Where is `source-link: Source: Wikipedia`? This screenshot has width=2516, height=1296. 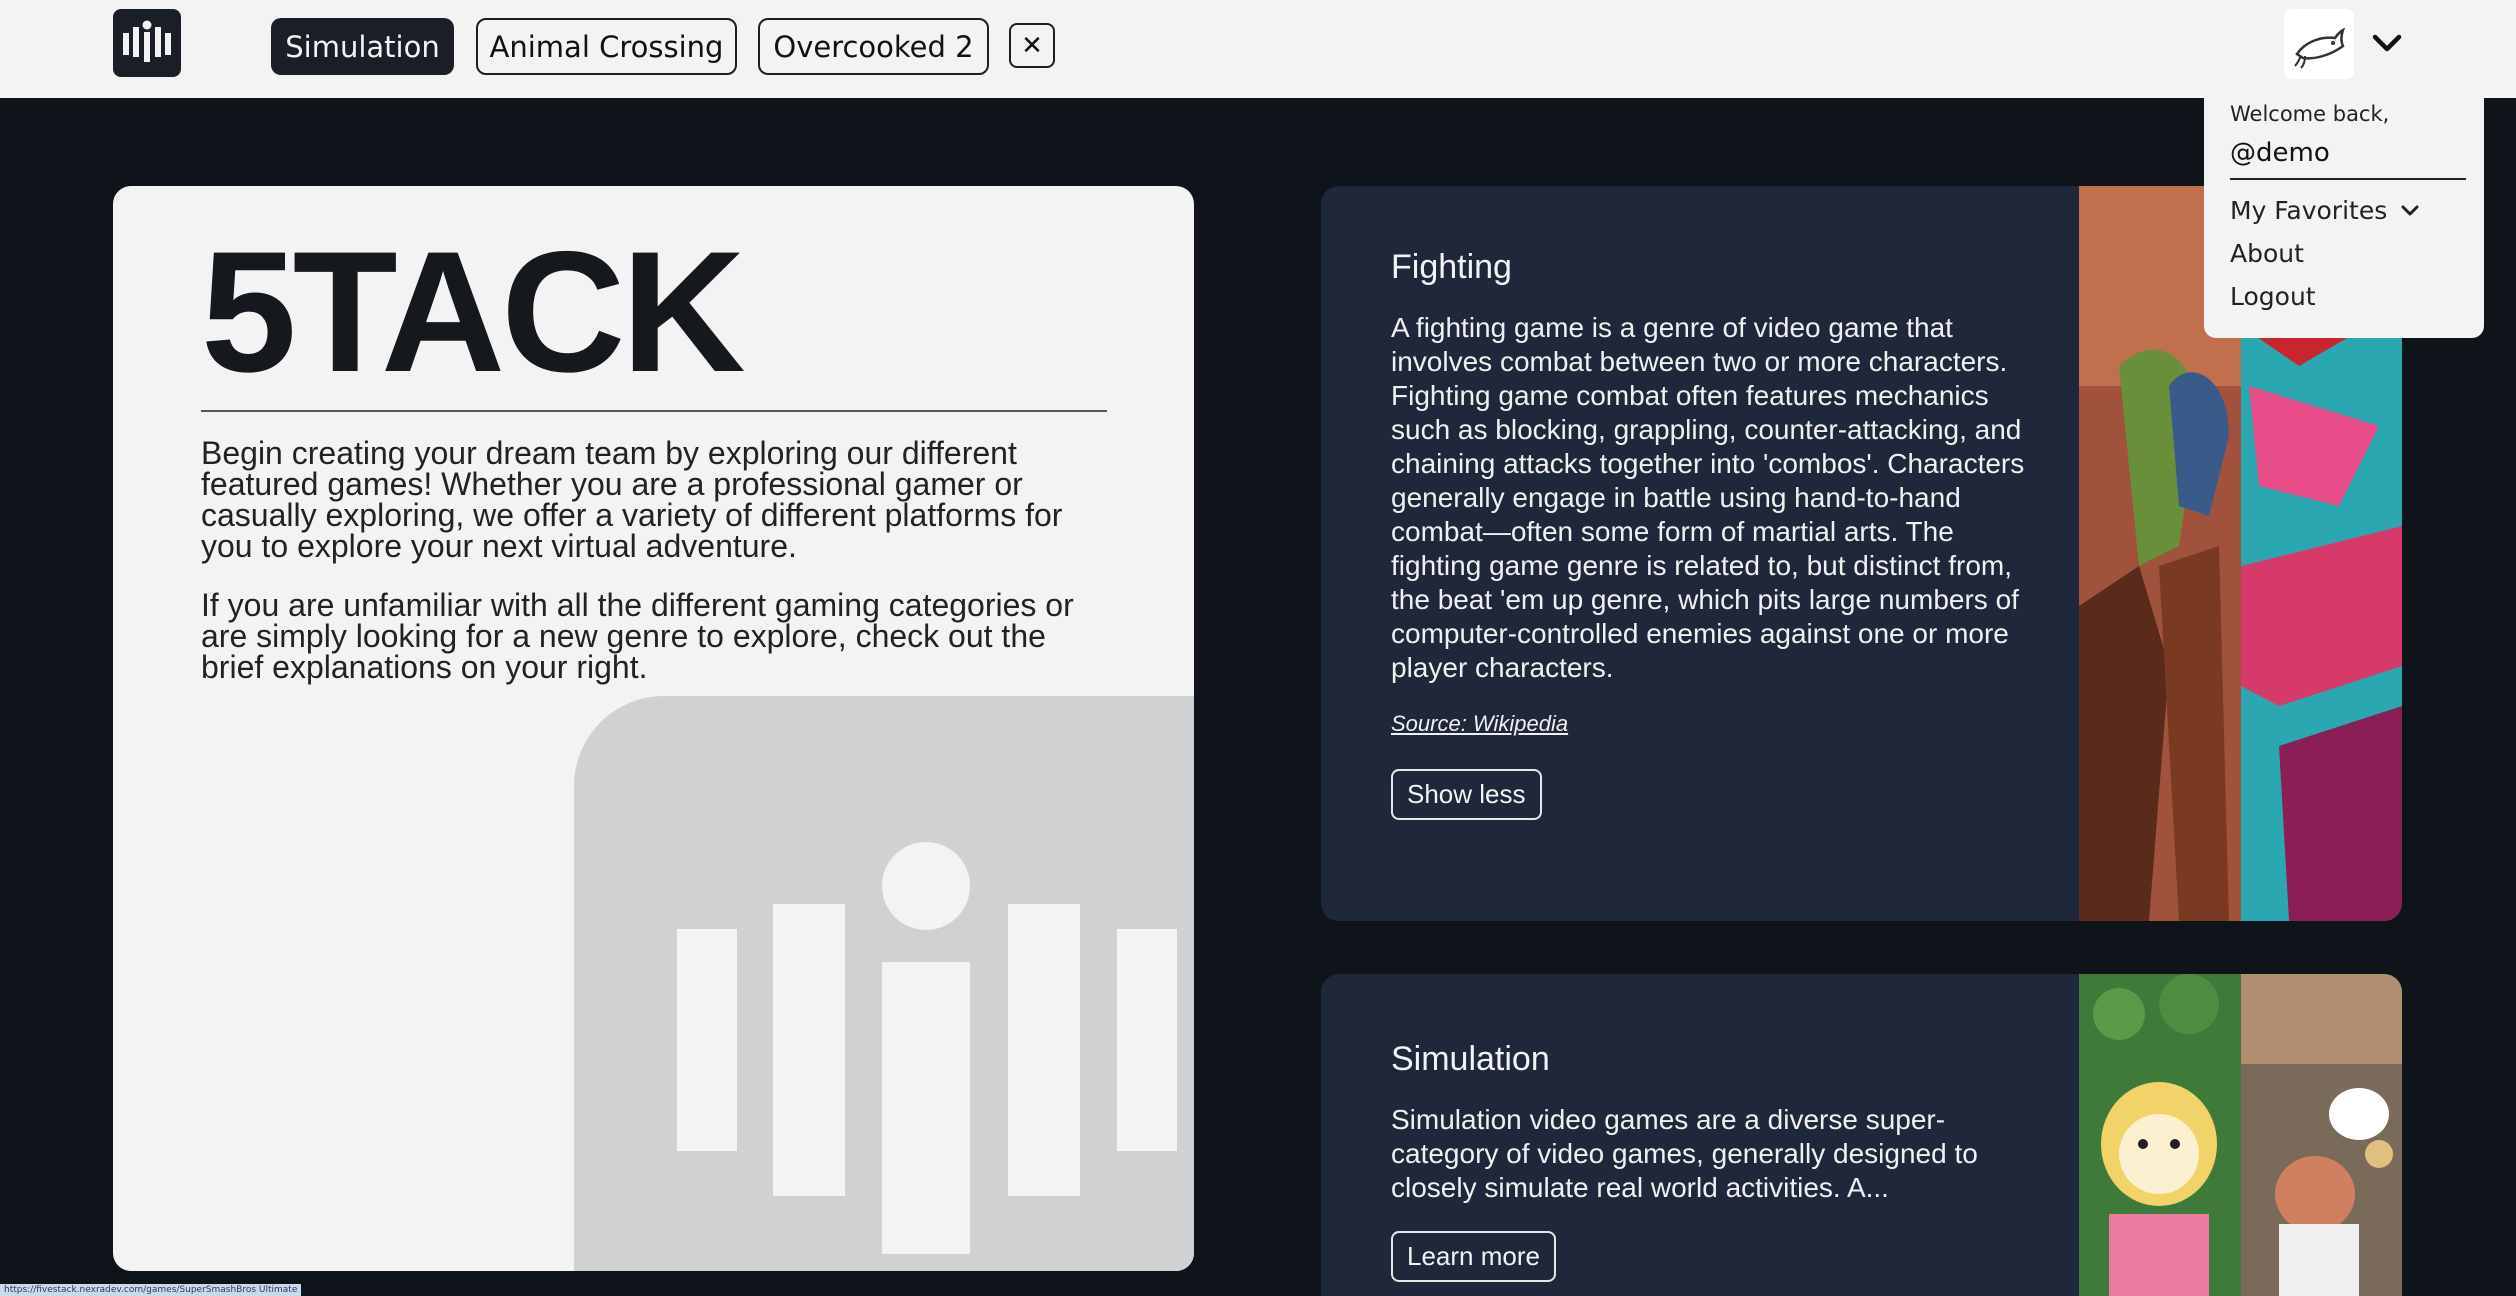 source-link: Source: Wikipedia is located at coordinates (1716, 724).